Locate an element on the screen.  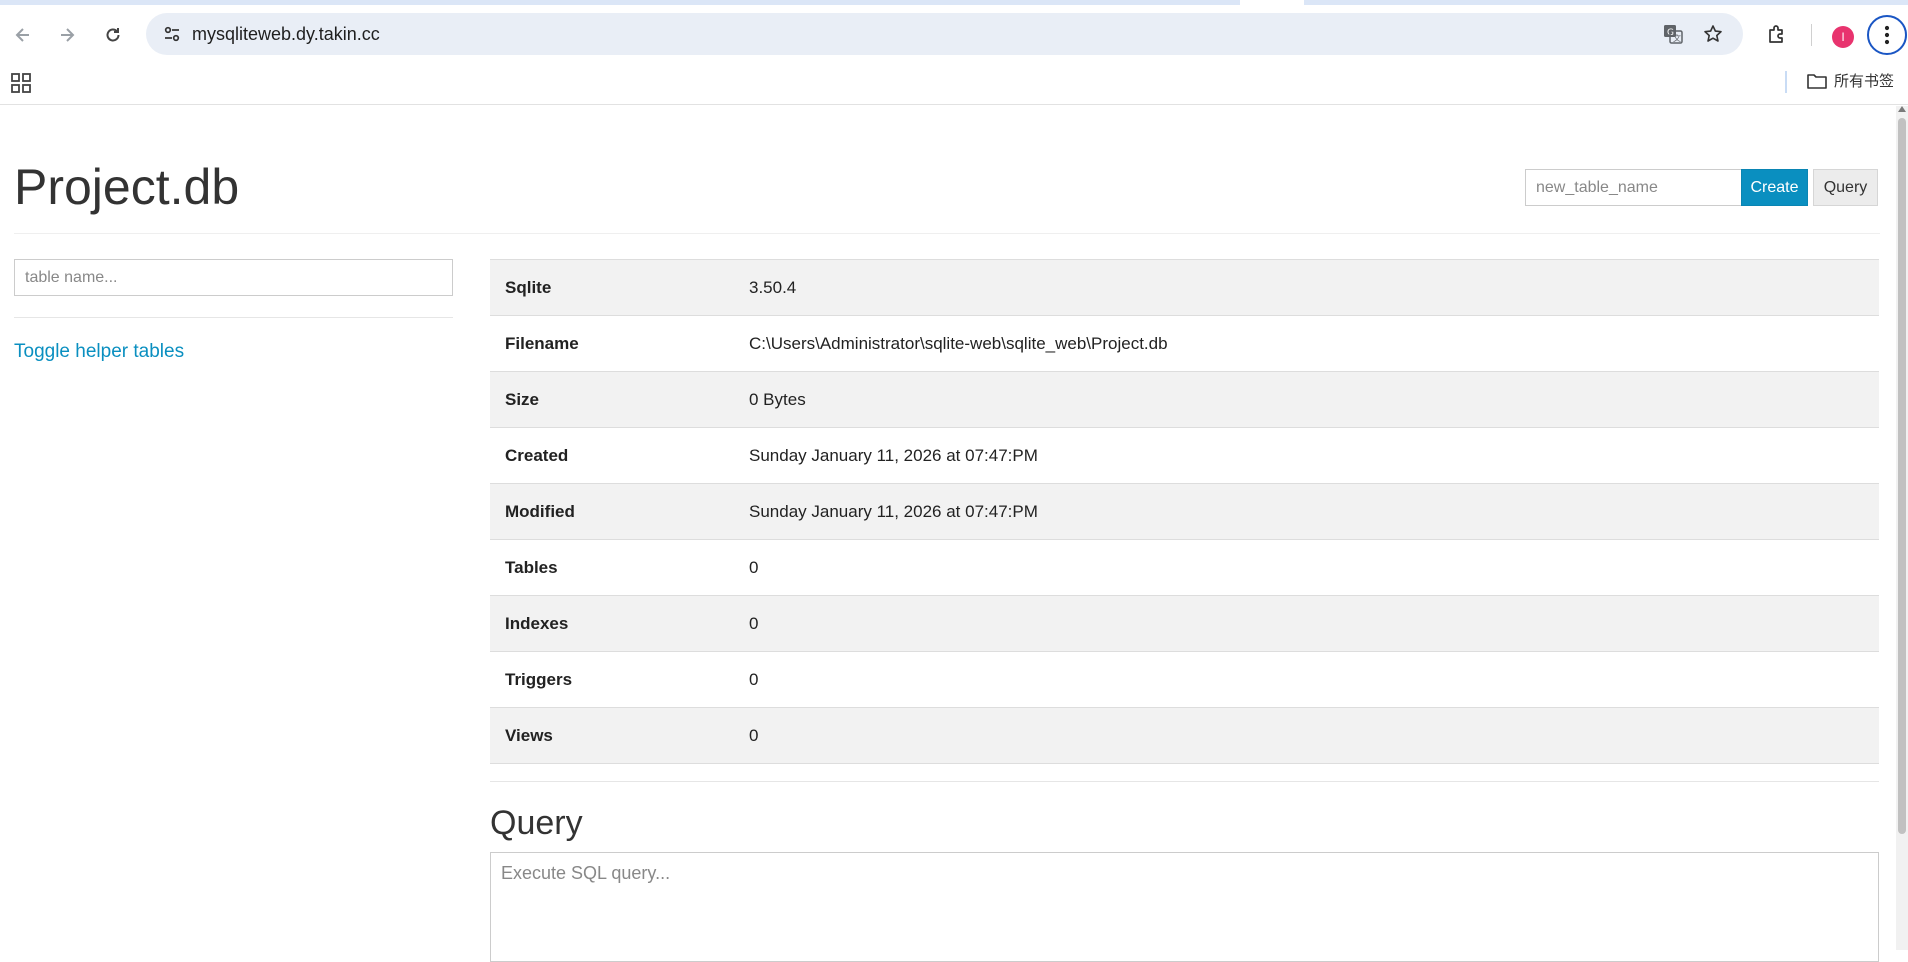
table-filter-input is located at coordinates (233, 277).